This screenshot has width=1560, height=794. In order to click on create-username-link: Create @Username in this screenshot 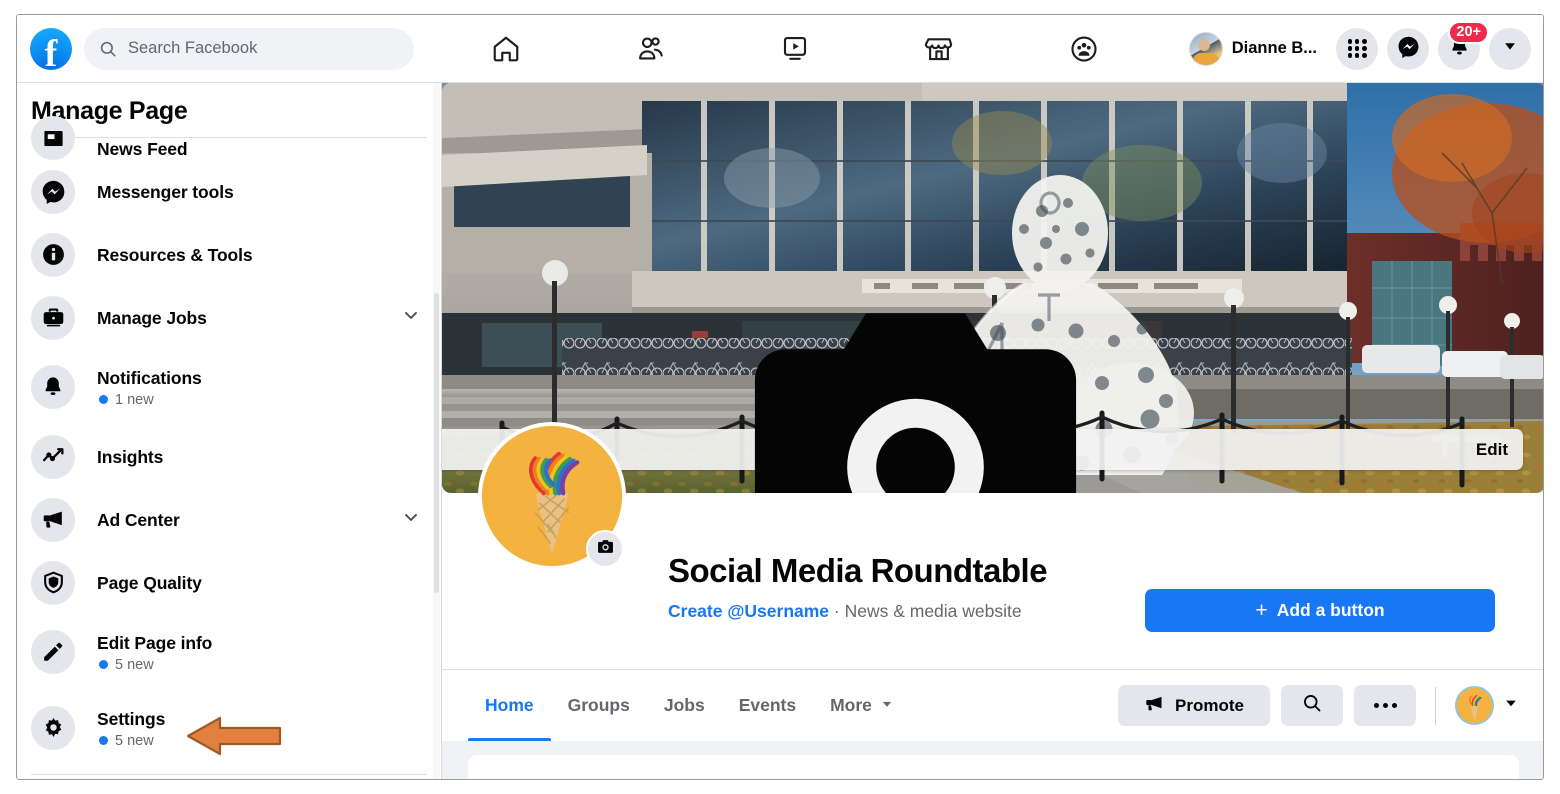, I will do `click(748, 611)`.